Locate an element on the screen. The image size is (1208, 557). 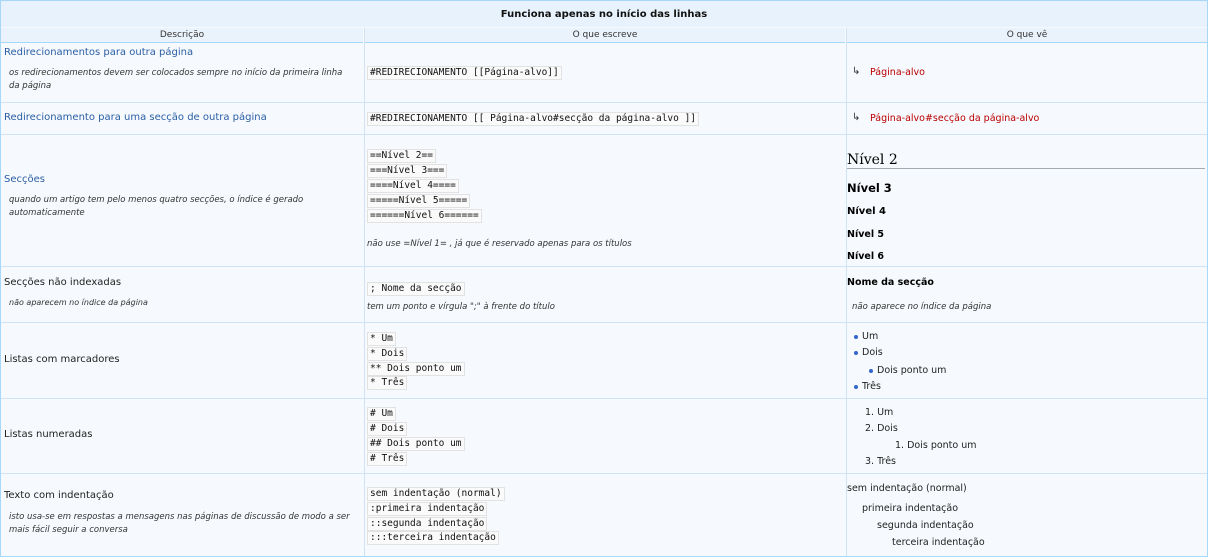
numbered-code-line: # Um is located at coordinates (381, 414).